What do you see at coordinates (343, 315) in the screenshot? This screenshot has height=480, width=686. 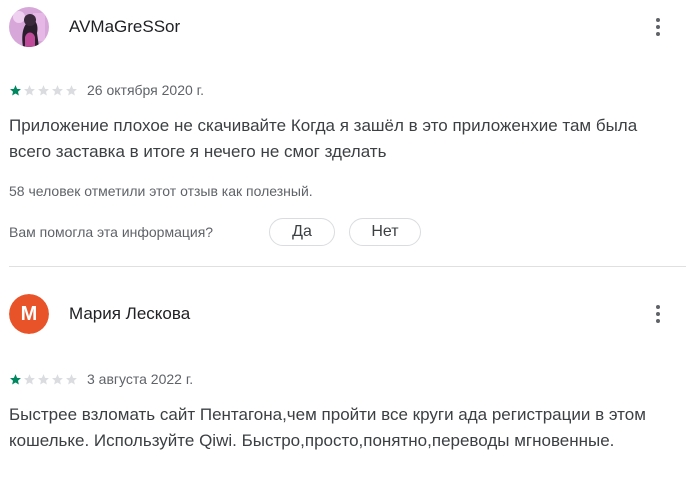 I see `review-header: М Мария Лескова` at bounding box center [343, 315].